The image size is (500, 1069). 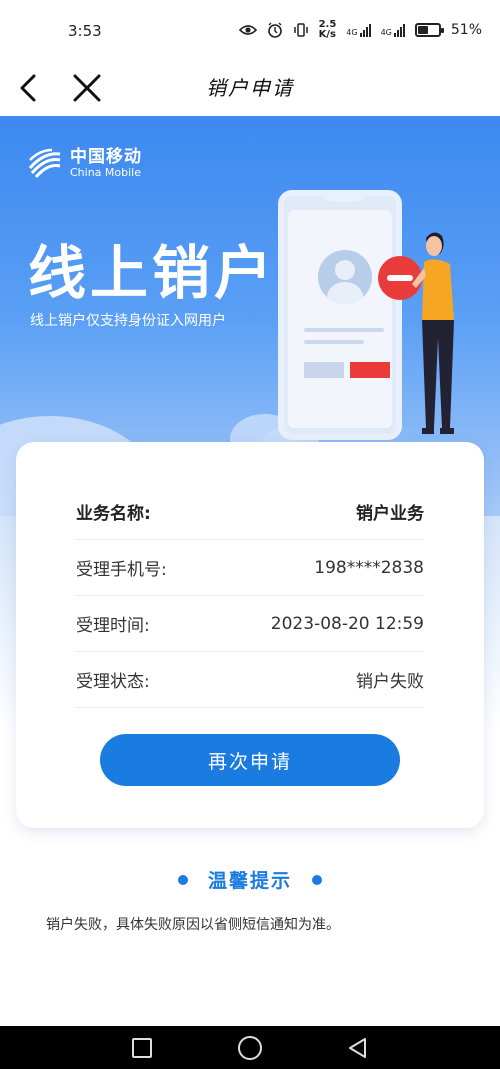 I want to click on detail-value: 198****2838, so click(x=369, y=567).